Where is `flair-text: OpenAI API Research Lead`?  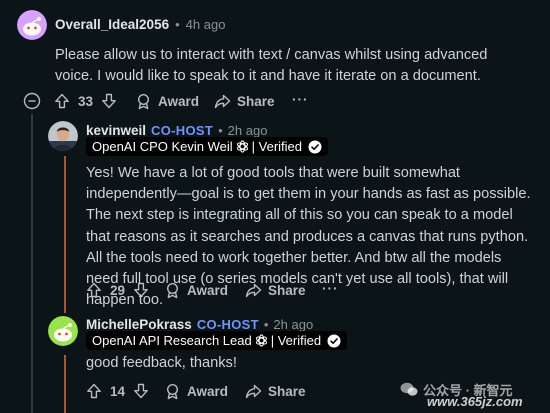
flair-text: OpenAI API Research Lead is located at coordinates (172, 340).